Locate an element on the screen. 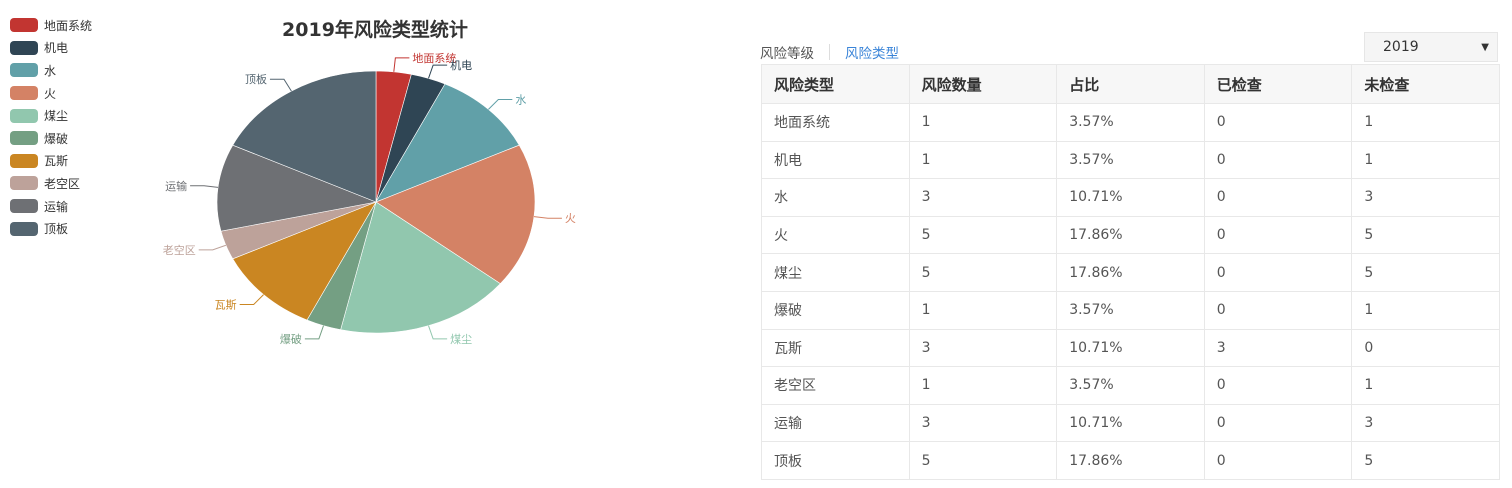  header-checked: 已检查 is located at coordinates (1278, 84).